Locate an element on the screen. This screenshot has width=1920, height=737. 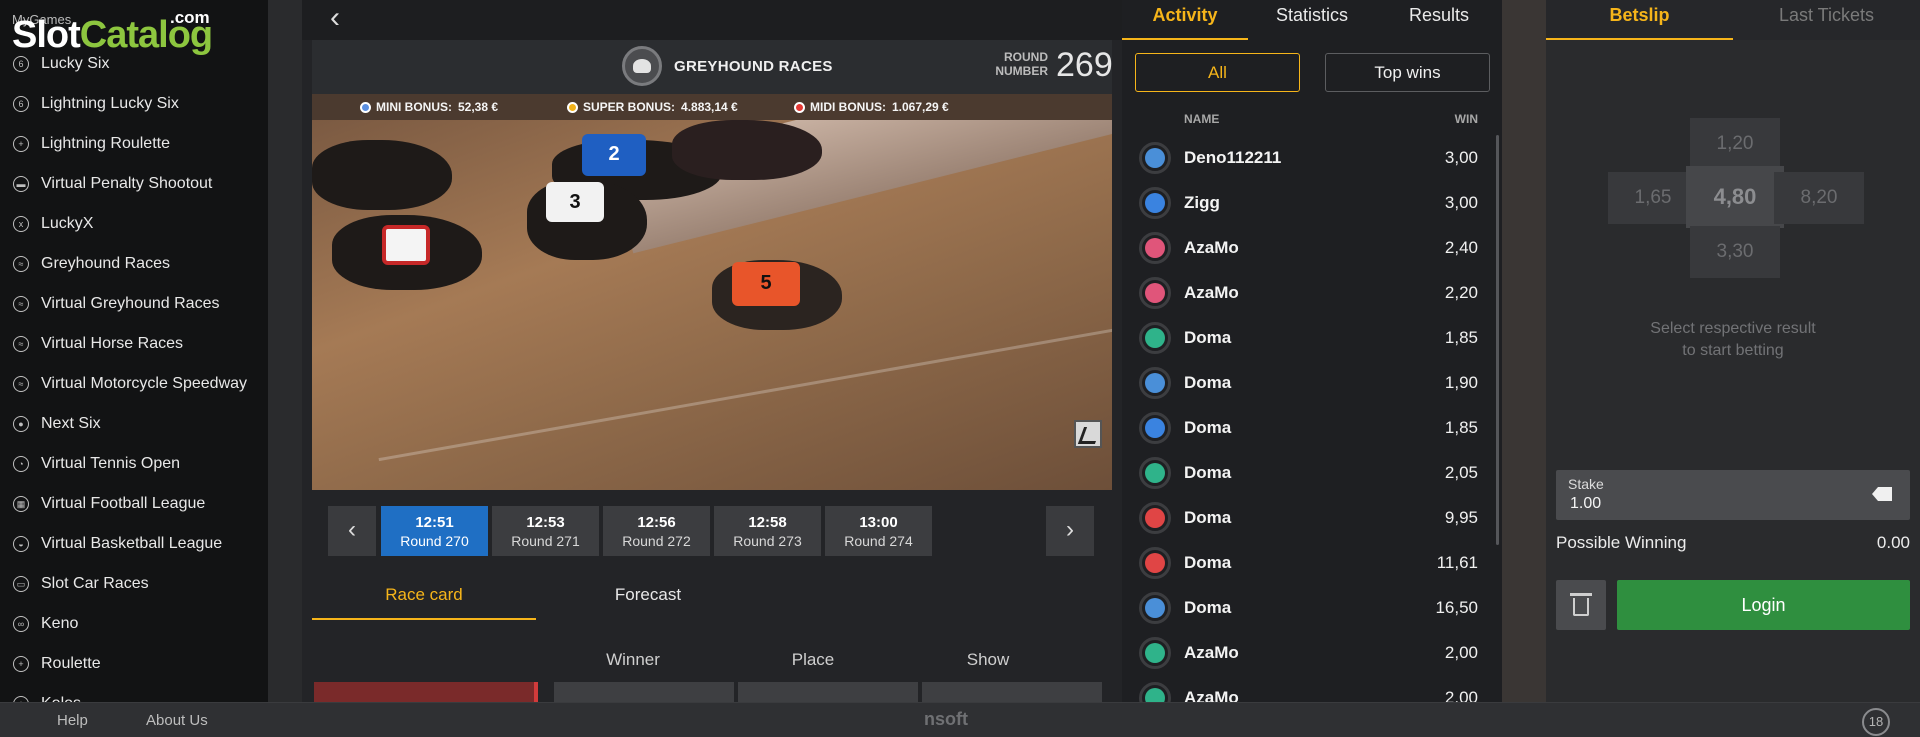
sidebar-item-label: Virtual Tennis Open is located at coordinates (111, 463).